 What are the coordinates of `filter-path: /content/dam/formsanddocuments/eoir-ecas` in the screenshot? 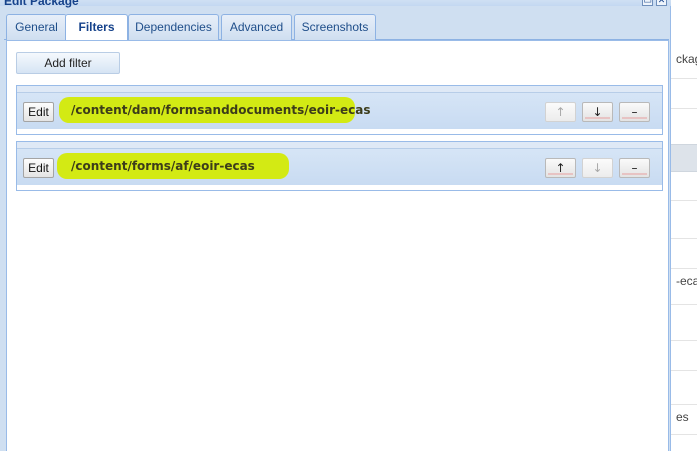 It's located at (221, 110).